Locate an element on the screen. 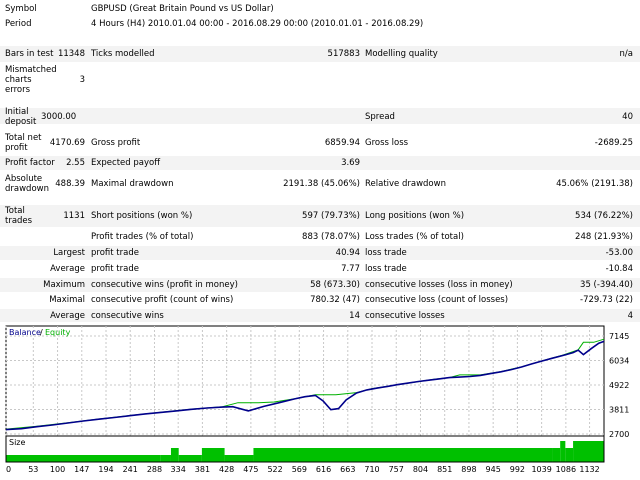 This screenshot has height=480, width=640. x-tick-label: 194 is located at coordinates (105, 469).